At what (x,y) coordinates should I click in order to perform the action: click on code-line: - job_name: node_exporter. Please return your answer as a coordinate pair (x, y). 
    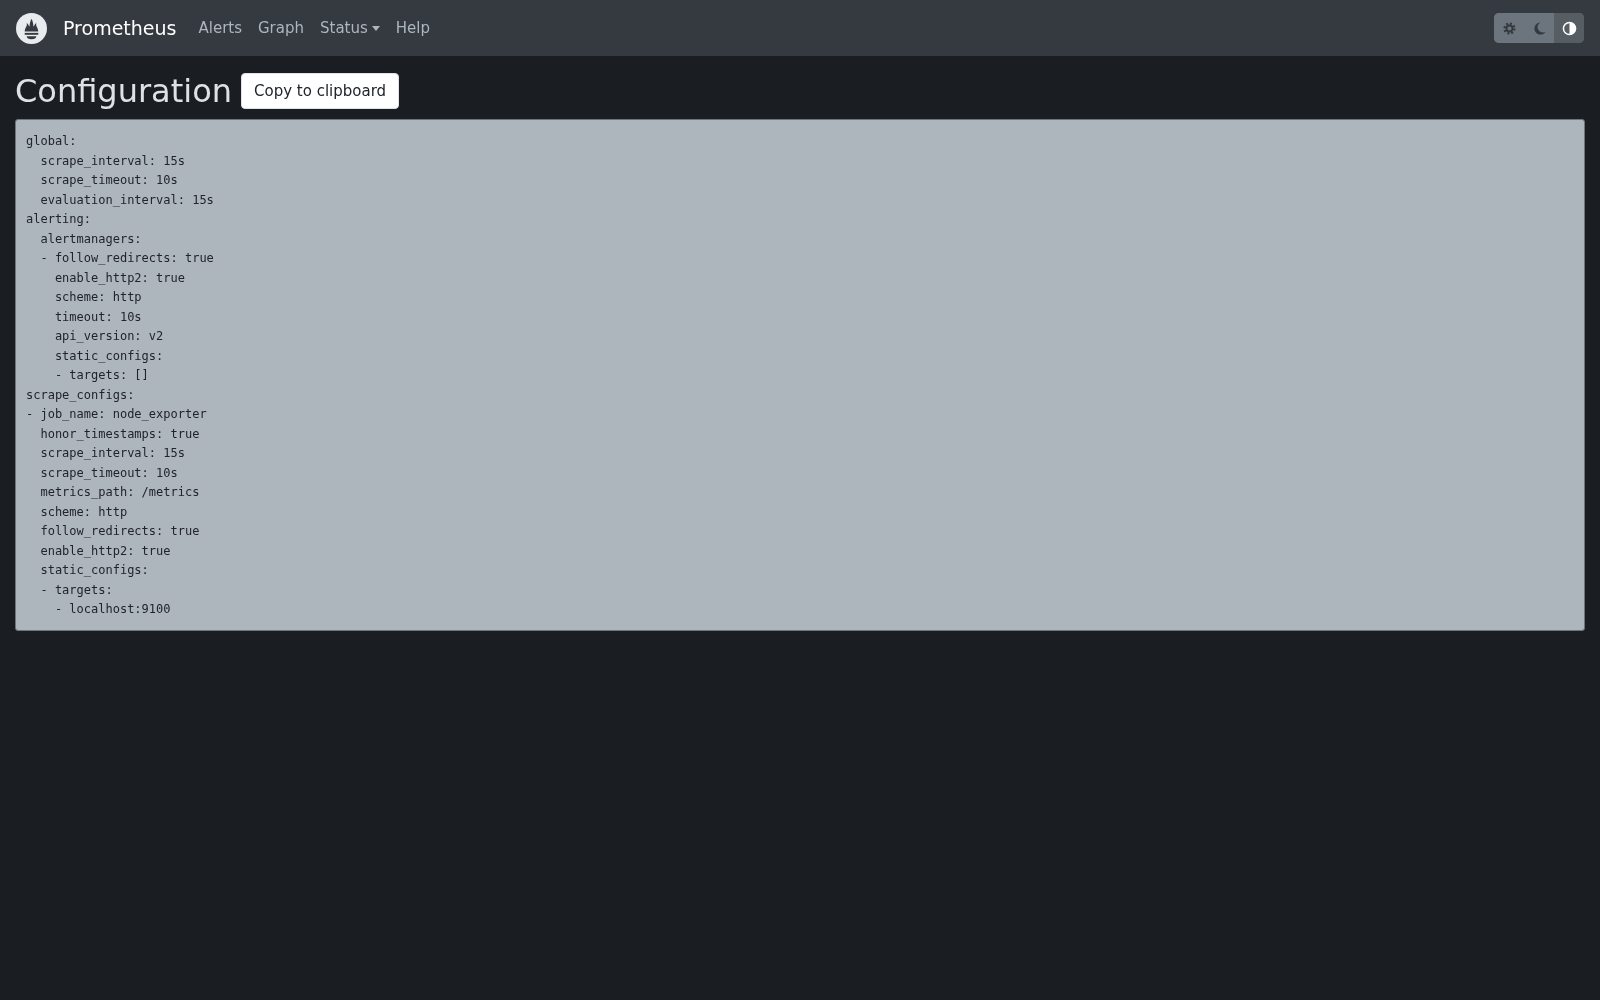
    Looking at the image, I should click on (116, 414).